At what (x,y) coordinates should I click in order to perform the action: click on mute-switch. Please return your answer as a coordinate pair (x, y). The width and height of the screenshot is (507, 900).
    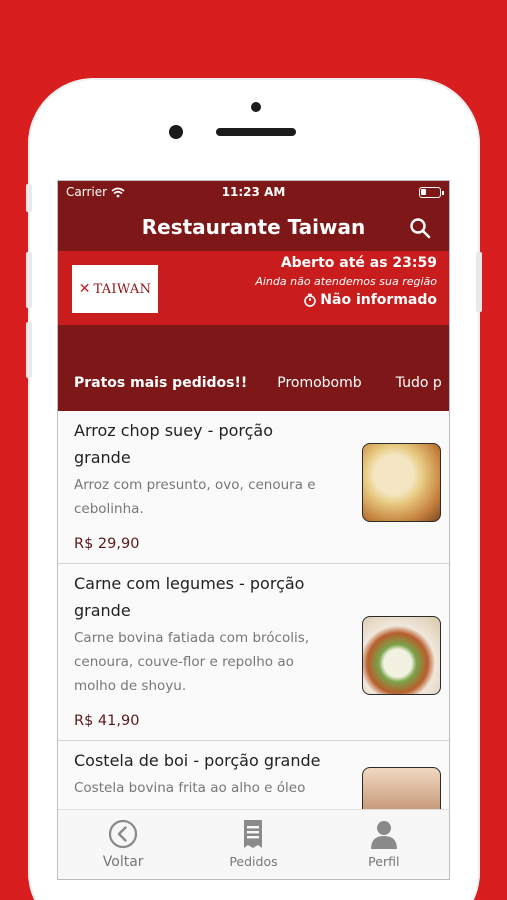
    Looking at the image, I should click on (29, 198).